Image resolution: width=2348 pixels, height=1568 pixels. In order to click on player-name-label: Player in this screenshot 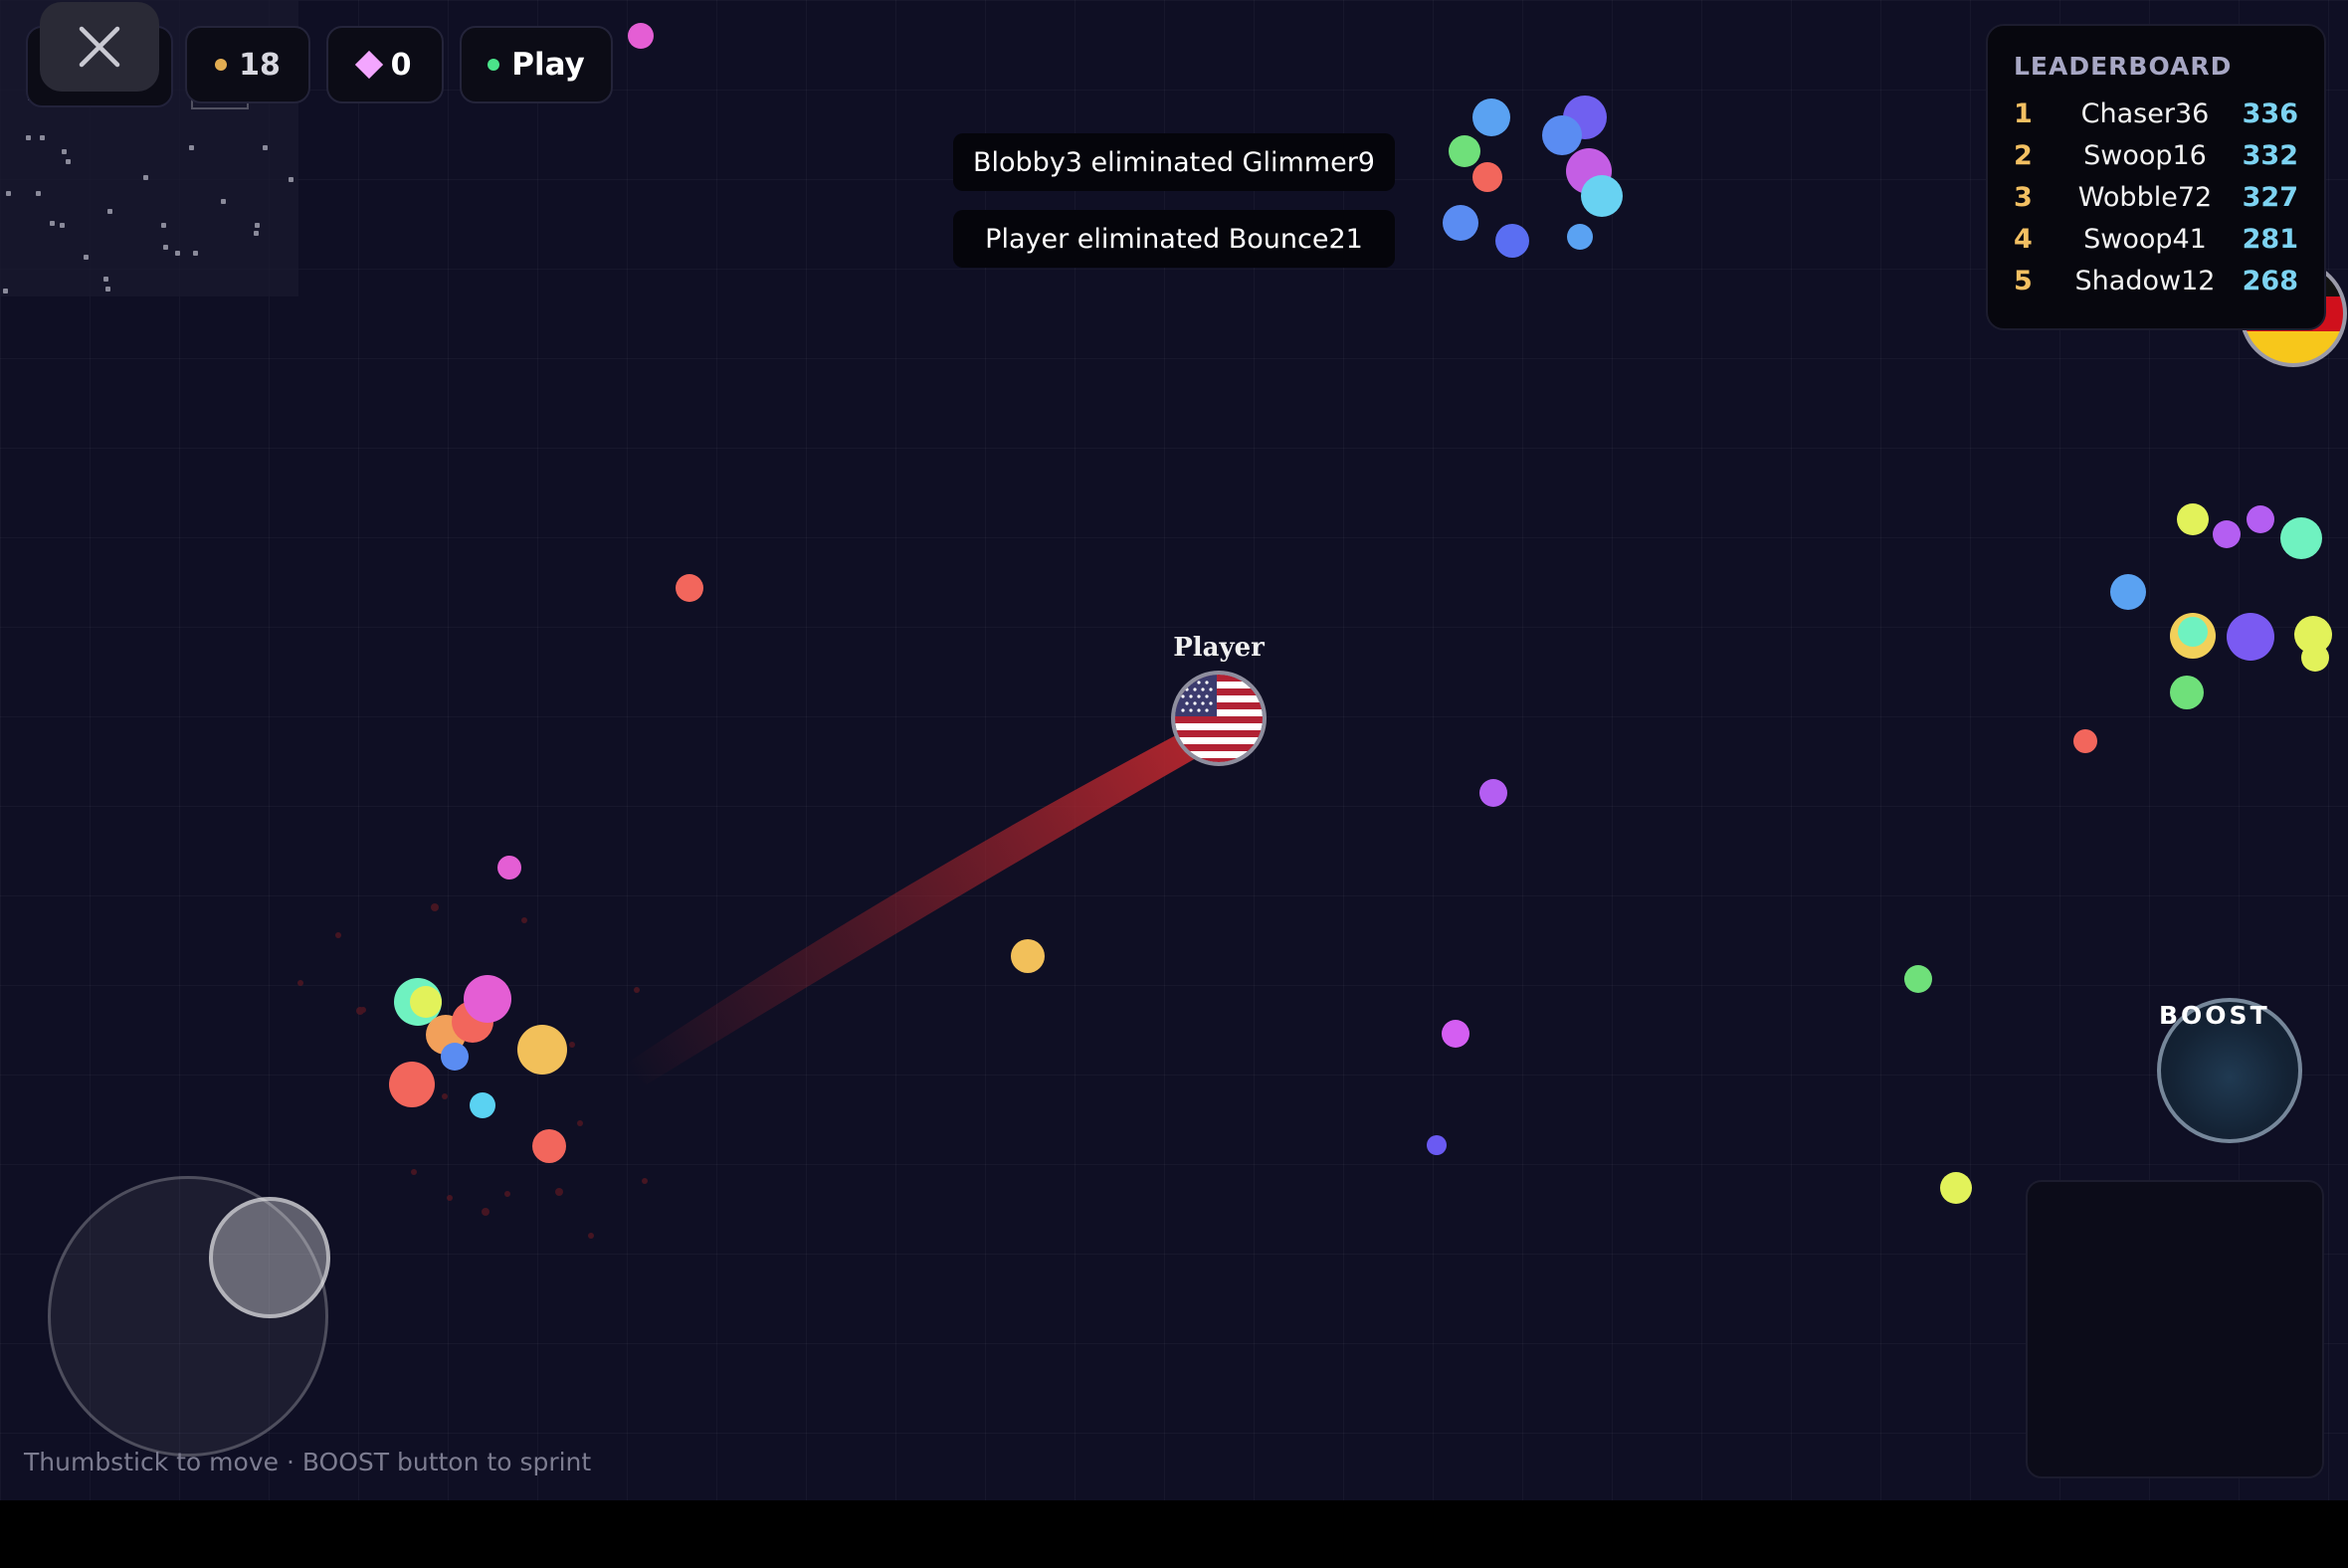, I will do `click(1219, 648)`.